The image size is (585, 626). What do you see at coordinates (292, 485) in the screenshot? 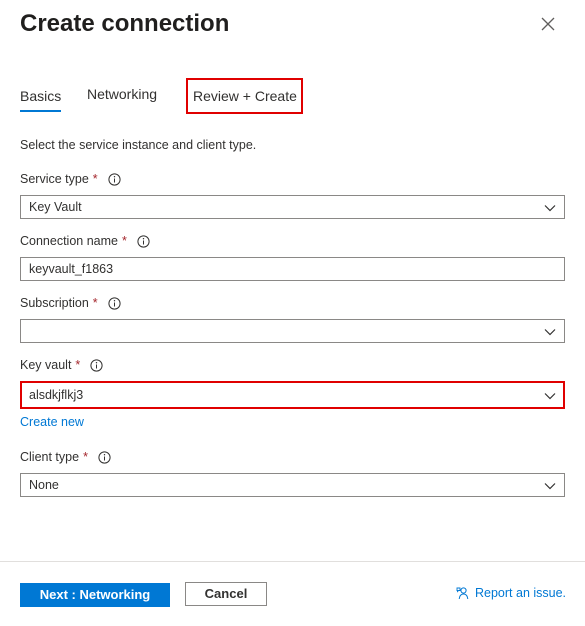
I see `client-type-dropdown: None` at bounding box center [292, 485].